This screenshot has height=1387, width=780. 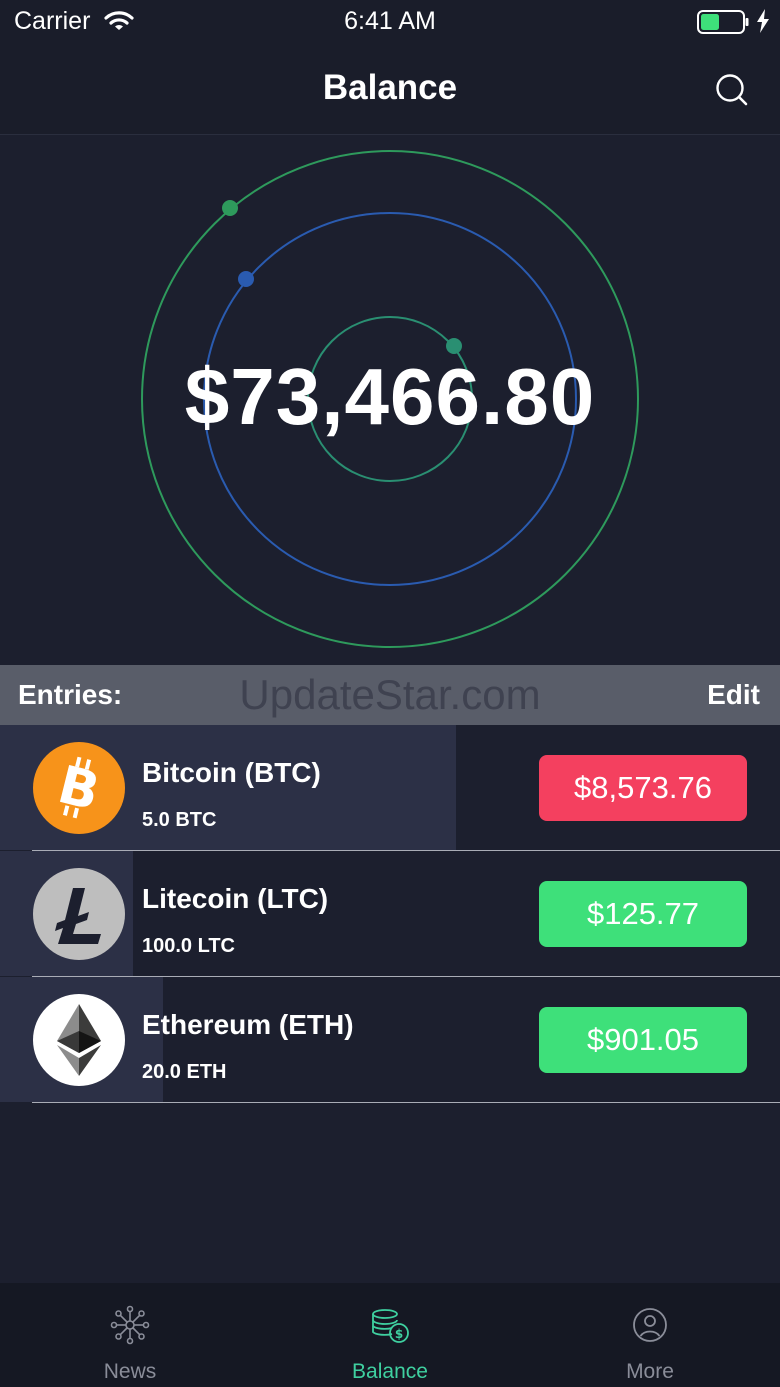 What do you see at coordinates (390, 788) in the screenshot?
I see `list-item: B Bitcoin (BTC) 5.0 BTC $8,573.76` at bounding box center [390, 788].